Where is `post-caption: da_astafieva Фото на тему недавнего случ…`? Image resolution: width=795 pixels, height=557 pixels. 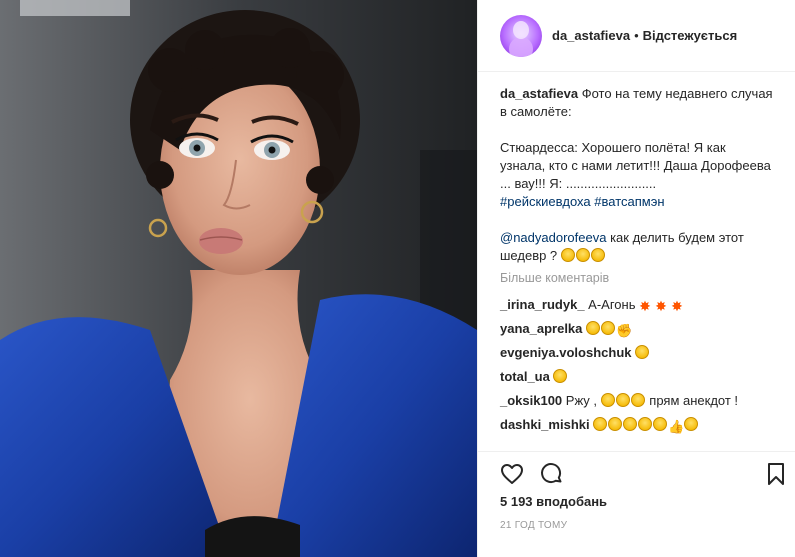 post-caption: da_astafieva Фото на тему недавнего случ… is located at coordinates (637, 175).